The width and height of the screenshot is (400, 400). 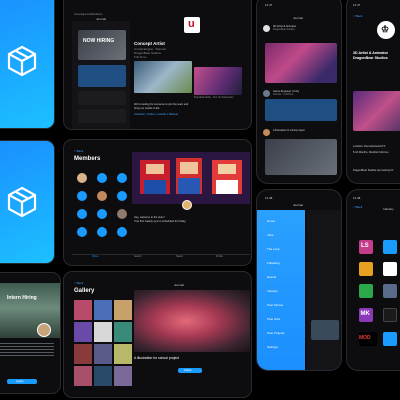 I want to click on follow-button: Follow, so click(x=190, y=370).